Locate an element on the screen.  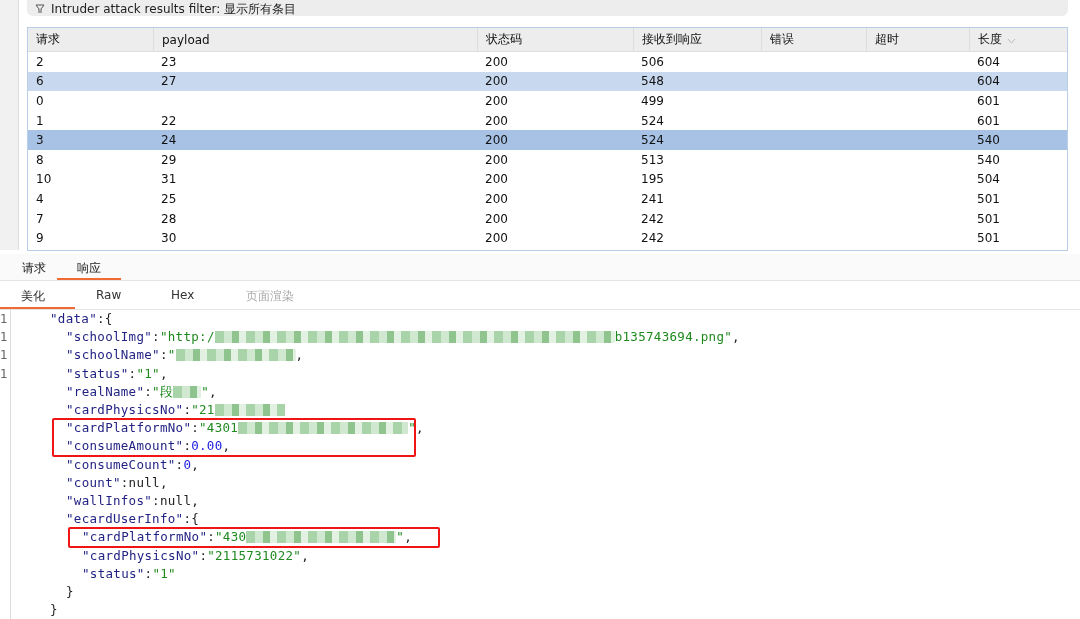
table-row: 3 24 200 524 540 is located at coordinates (547, 140).